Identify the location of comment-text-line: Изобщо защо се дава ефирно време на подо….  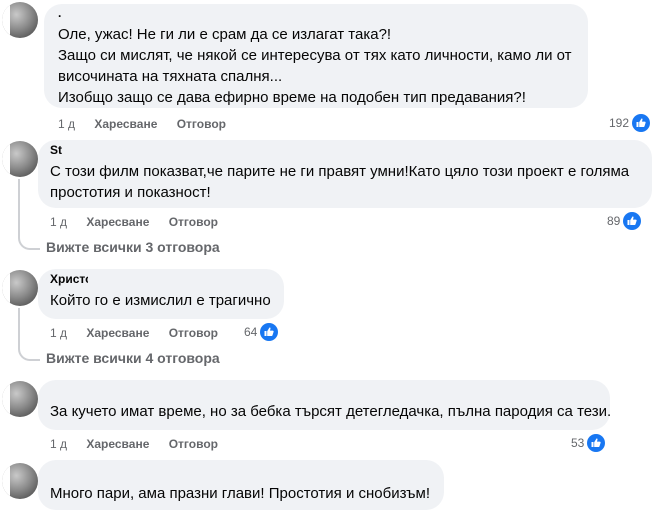
(292, 97).